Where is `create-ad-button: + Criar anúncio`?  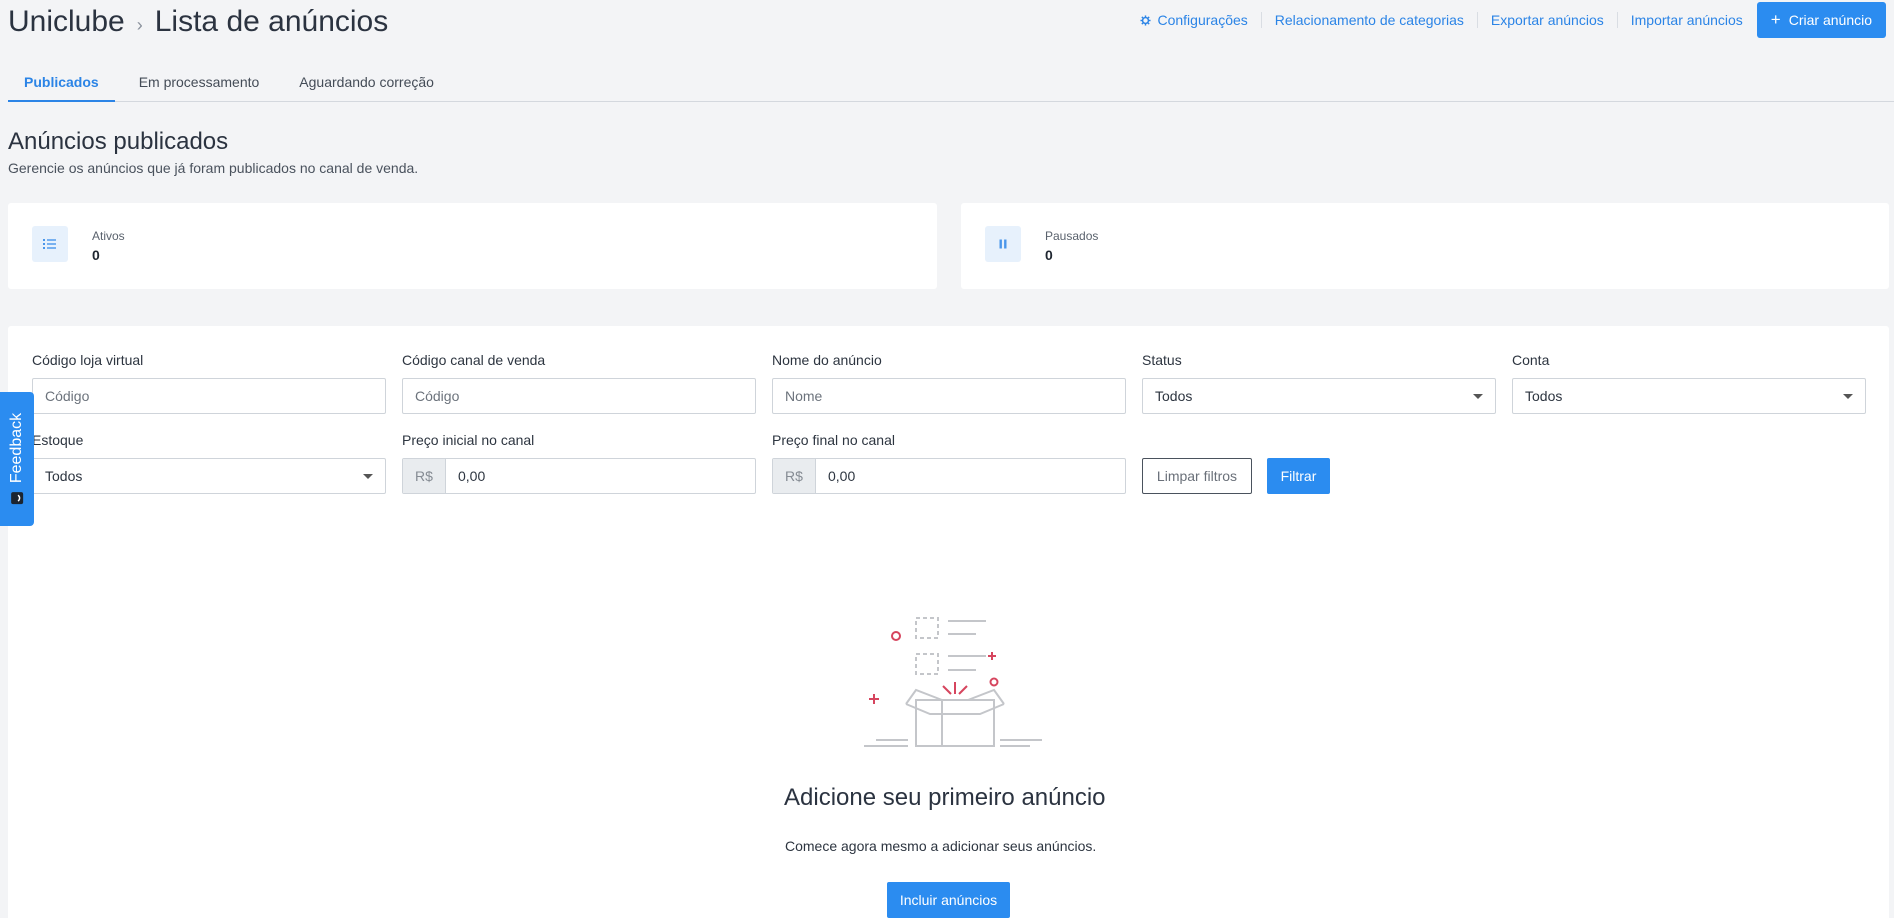
create-ad-button: + Criar anúncio is located at coordinates (1821, 20).